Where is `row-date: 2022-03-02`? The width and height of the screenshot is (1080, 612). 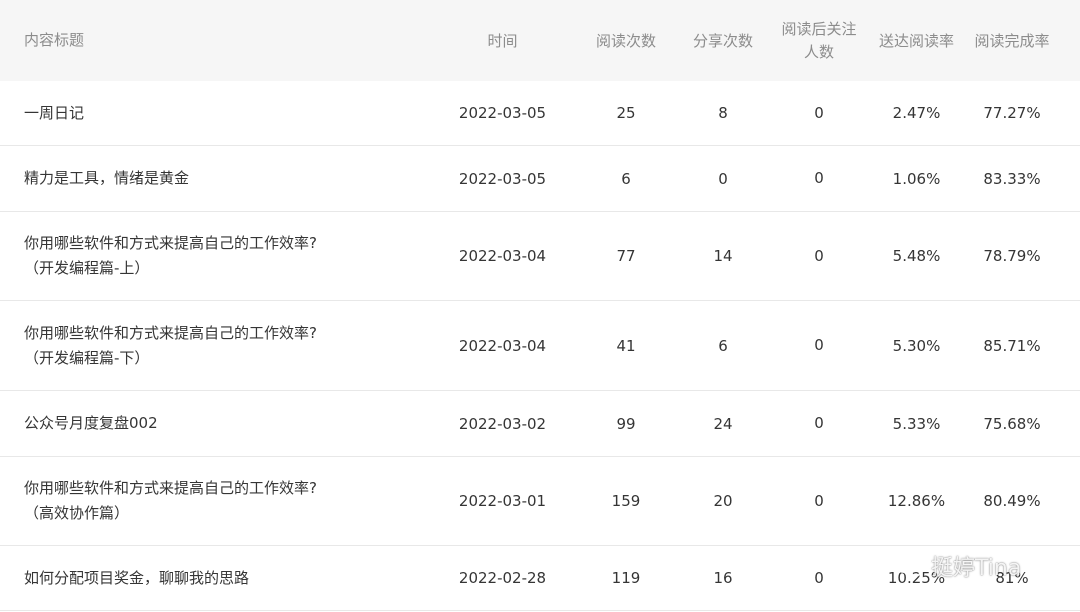 row-date: 2022-03-02 is located at coordinates (502, 423).